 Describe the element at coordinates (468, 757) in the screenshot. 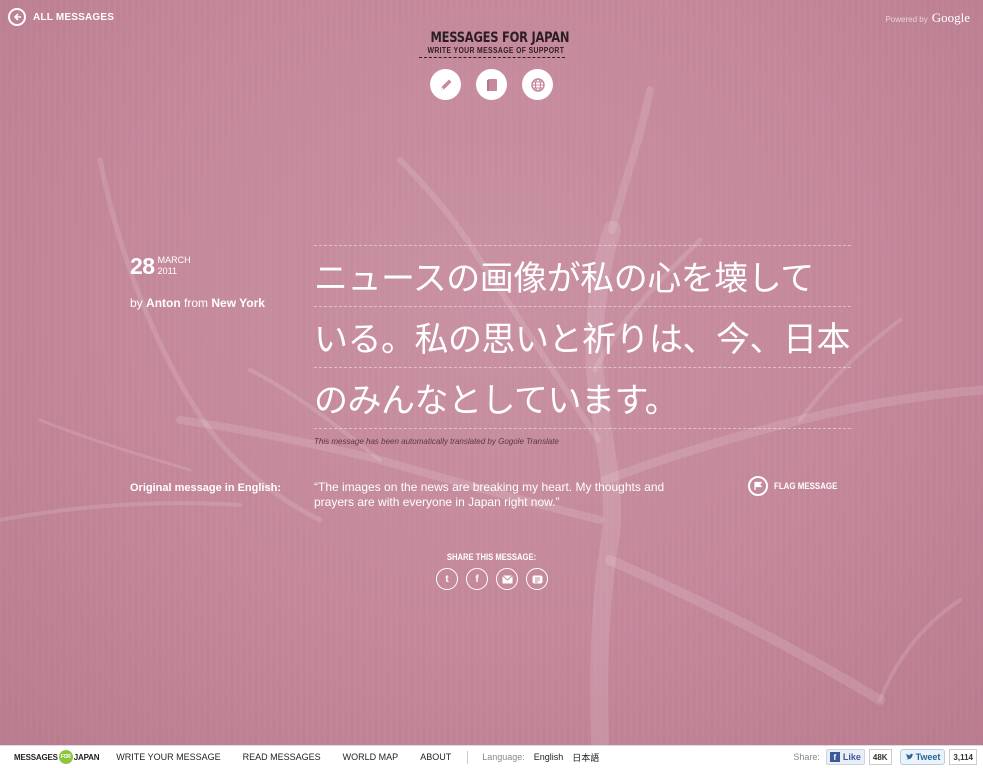

I see `footer-divider` at that location.